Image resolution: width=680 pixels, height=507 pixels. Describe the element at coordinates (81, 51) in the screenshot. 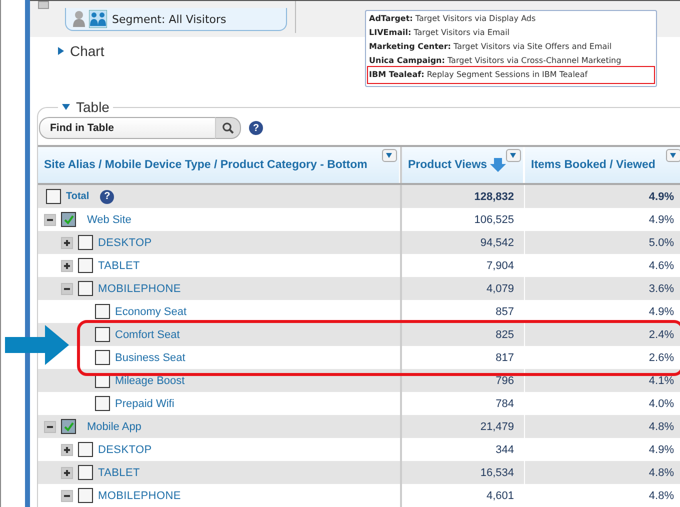

I see `chart-section-toggle: Chart` at that location.